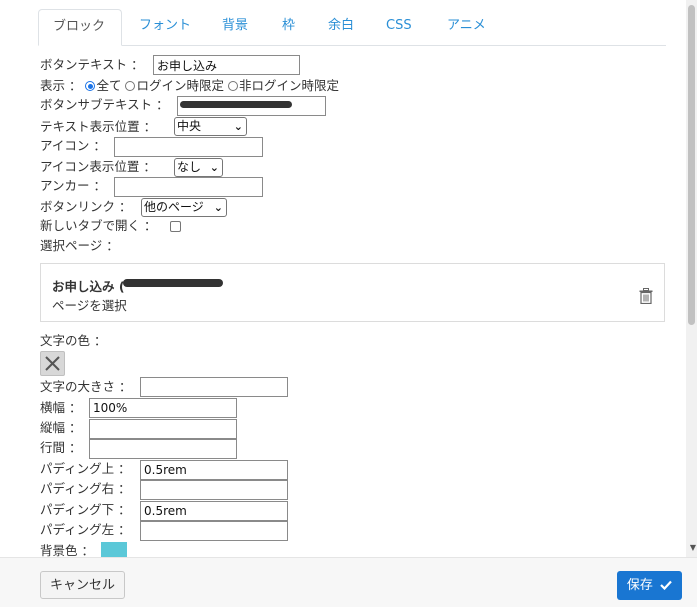  I want to click on radio-all-label: 全て, so click(109, 85).